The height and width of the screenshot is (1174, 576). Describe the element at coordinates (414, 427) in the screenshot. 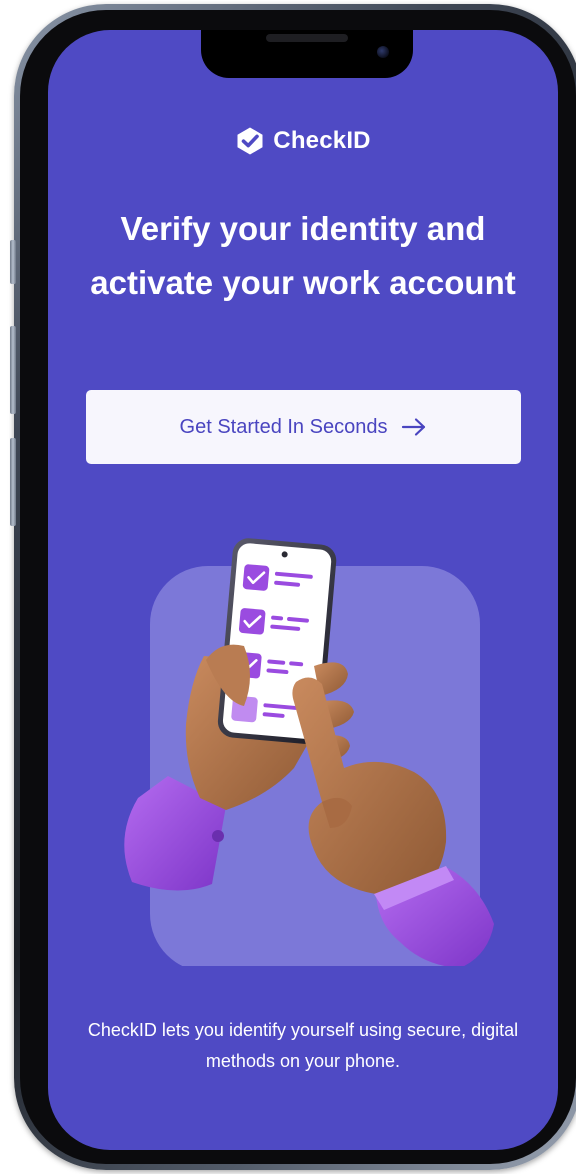

I see `arrow-right-icon` at that location.